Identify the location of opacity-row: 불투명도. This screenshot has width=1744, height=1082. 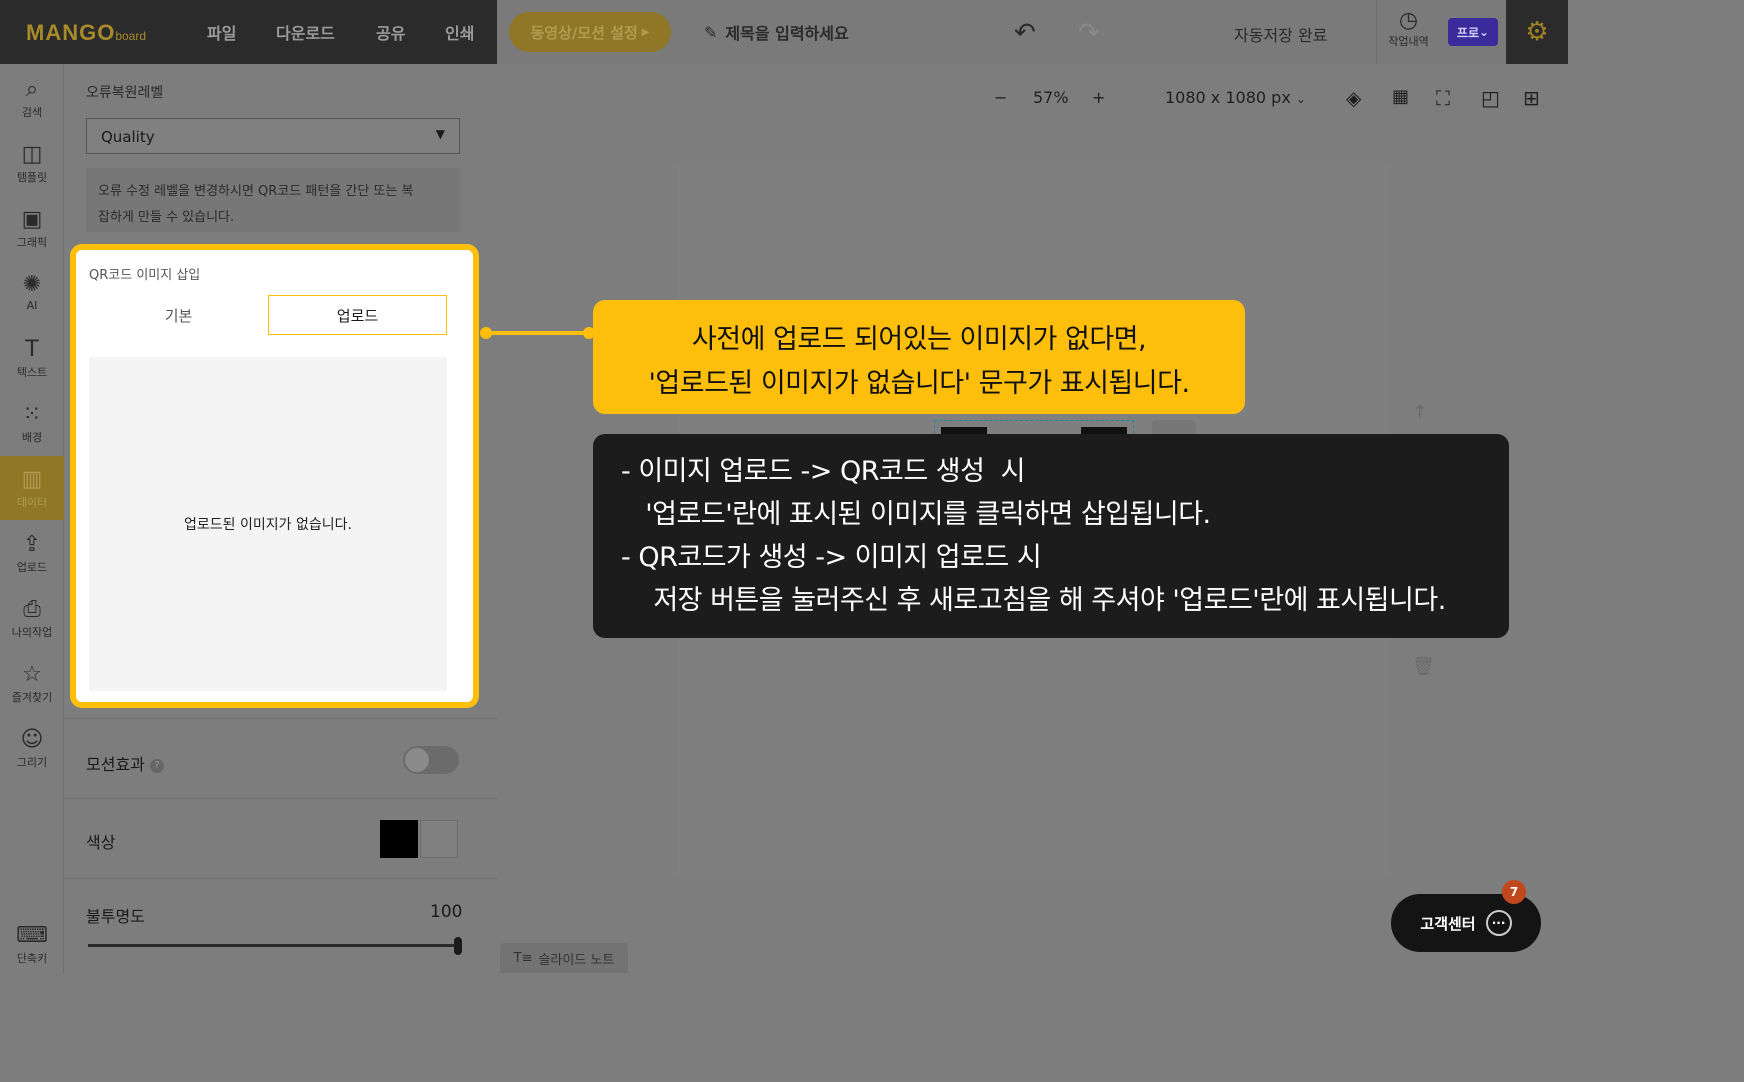
(280, 925).